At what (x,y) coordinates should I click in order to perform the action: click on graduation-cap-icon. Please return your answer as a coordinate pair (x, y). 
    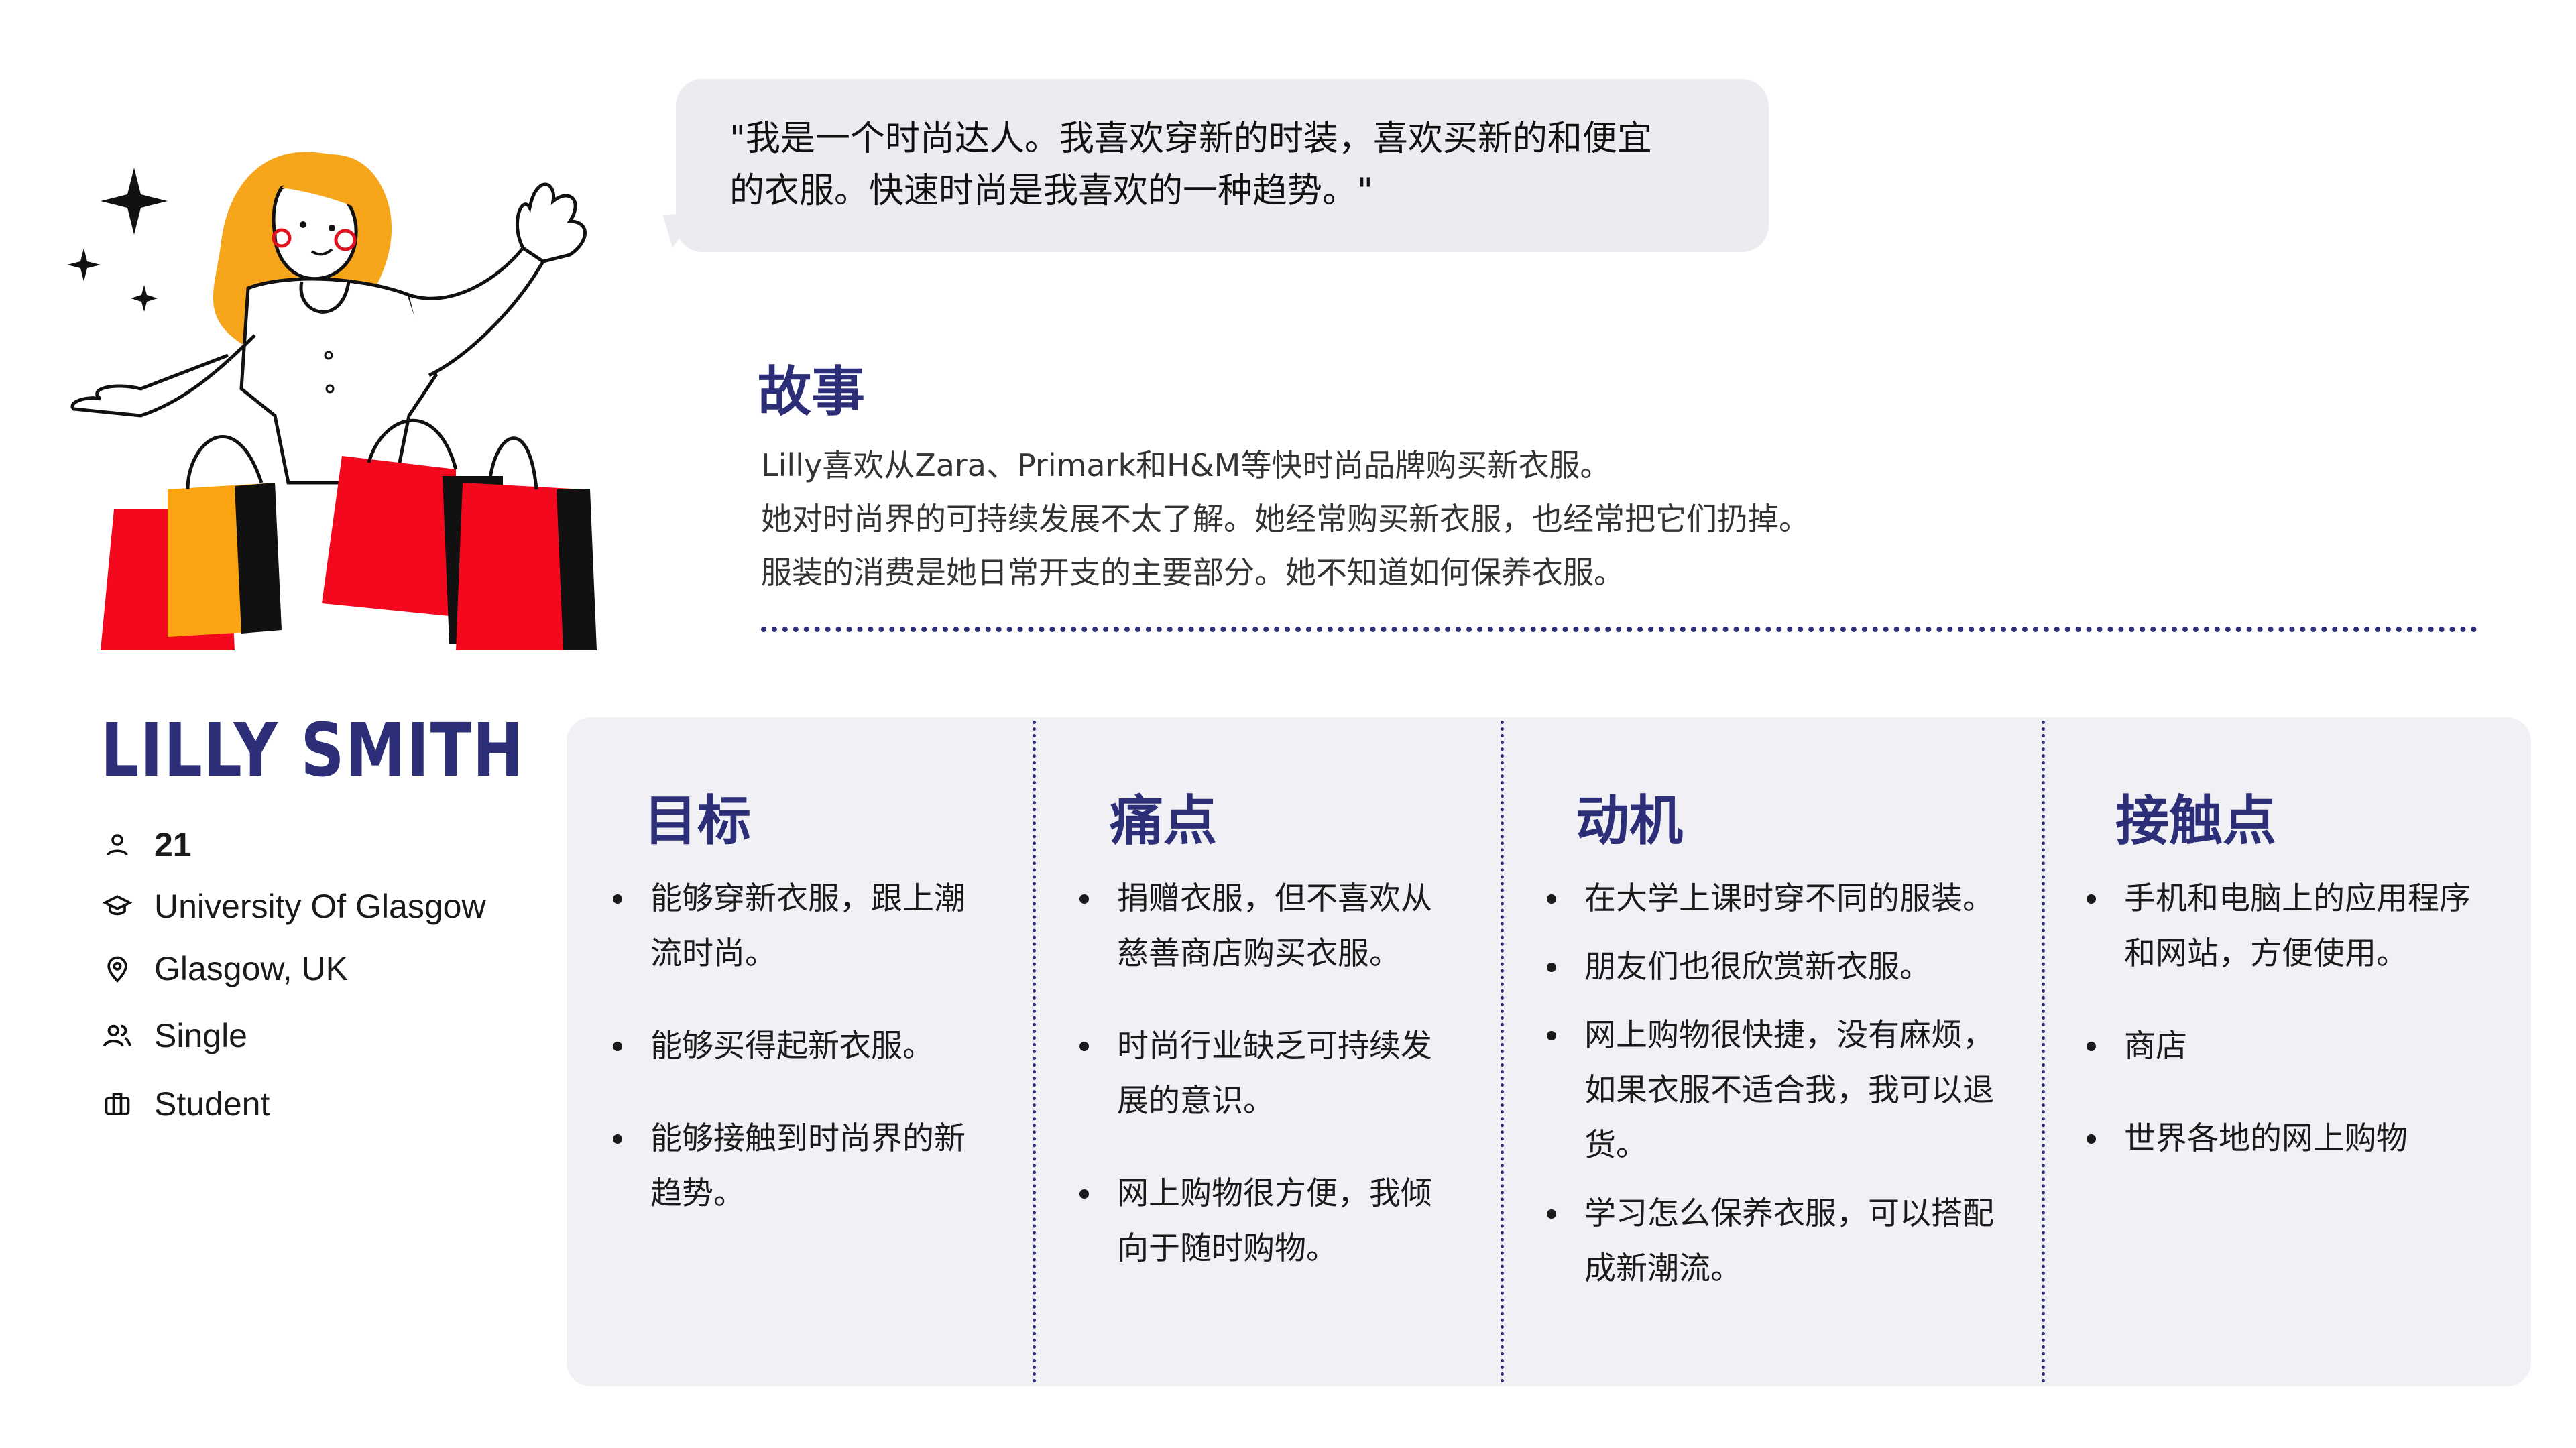
    Looking at the image, I should click on (117, 906).